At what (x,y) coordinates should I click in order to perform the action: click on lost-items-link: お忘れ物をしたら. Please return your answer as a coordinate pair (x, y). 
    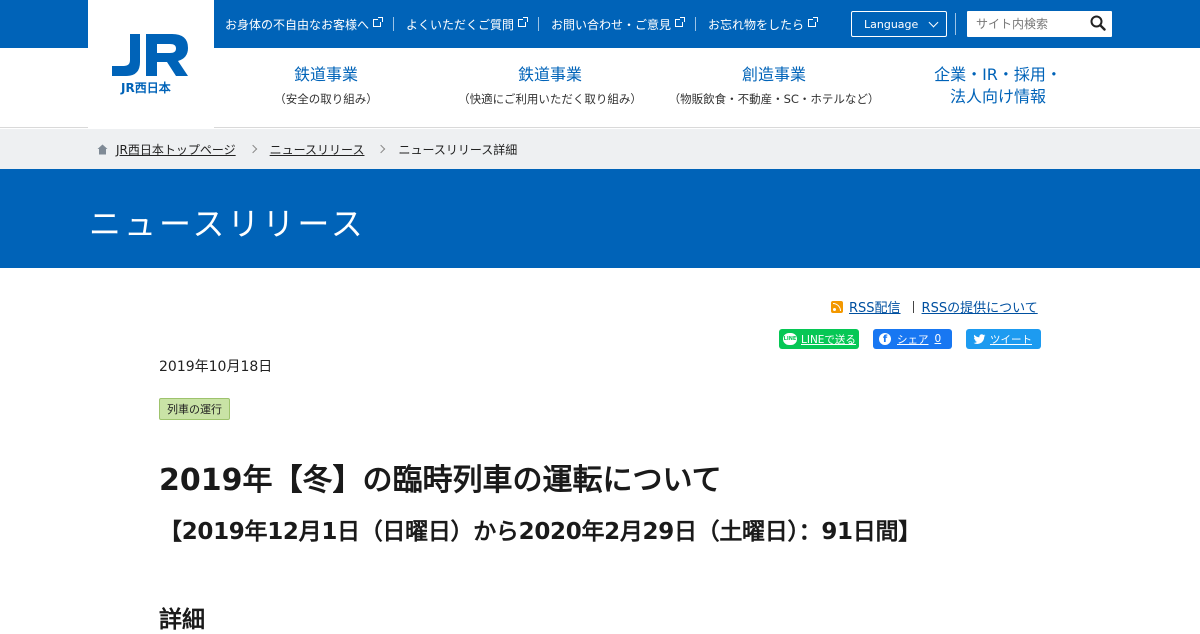
    Looking at the image, I should click on (763, 24).